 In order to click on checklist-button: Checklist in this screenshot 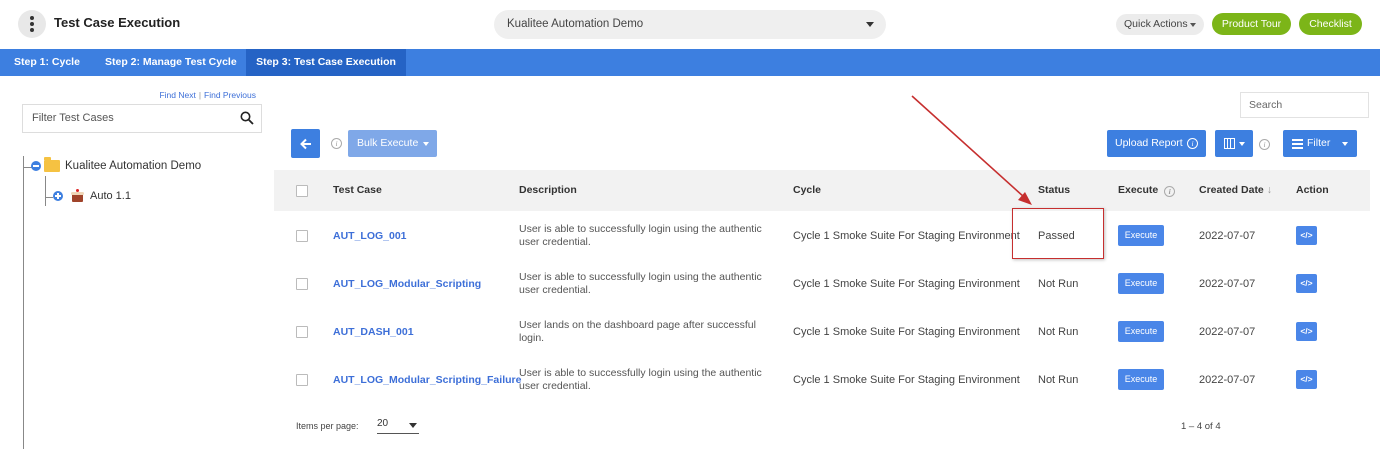, I will do `click(1330, 24)`.